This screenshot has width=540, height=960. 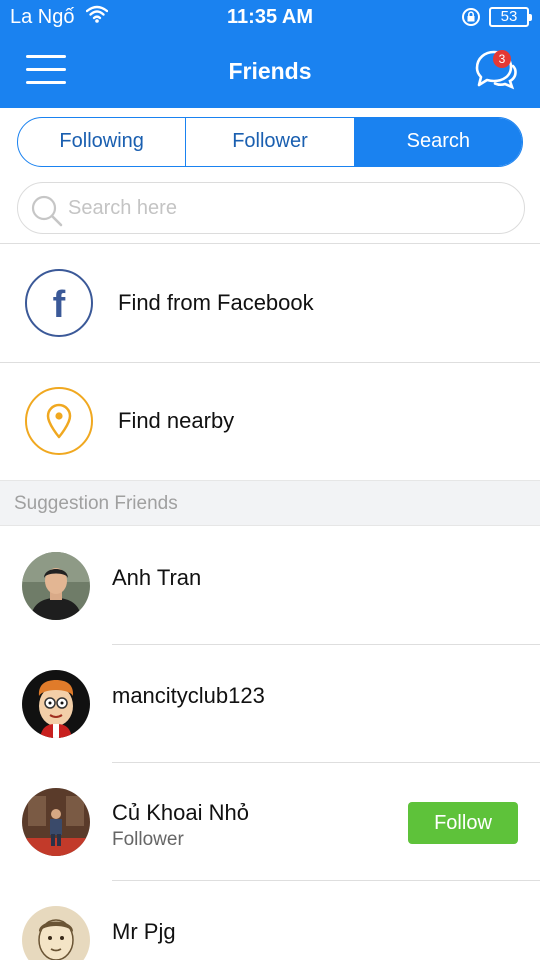 I want to click on friend-name: Anh Tran, so click(x=156, y=578).